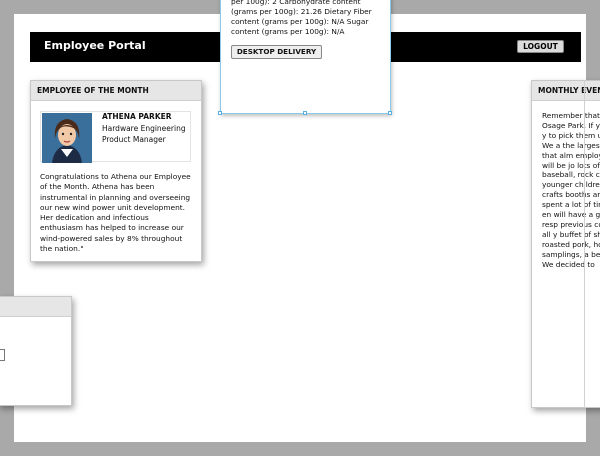 The image size is (600, 456). Describe the element at coordinates (2, 355) in the screenshot. I see `side-widget-checkbox` at that location.